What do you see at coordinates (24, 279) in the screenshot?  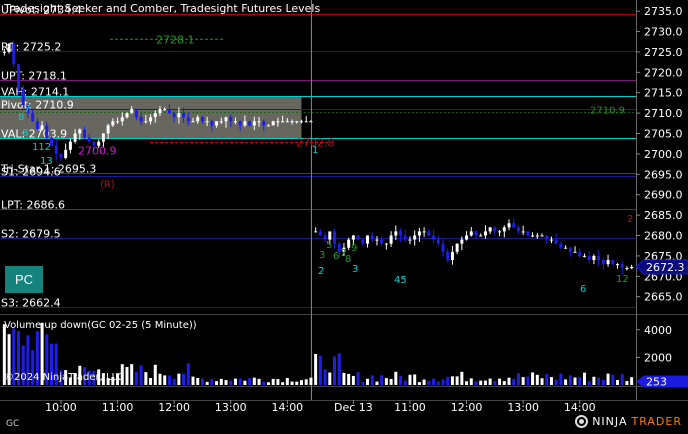 I see `pc-button: PC` at bounding box center [24, 279].